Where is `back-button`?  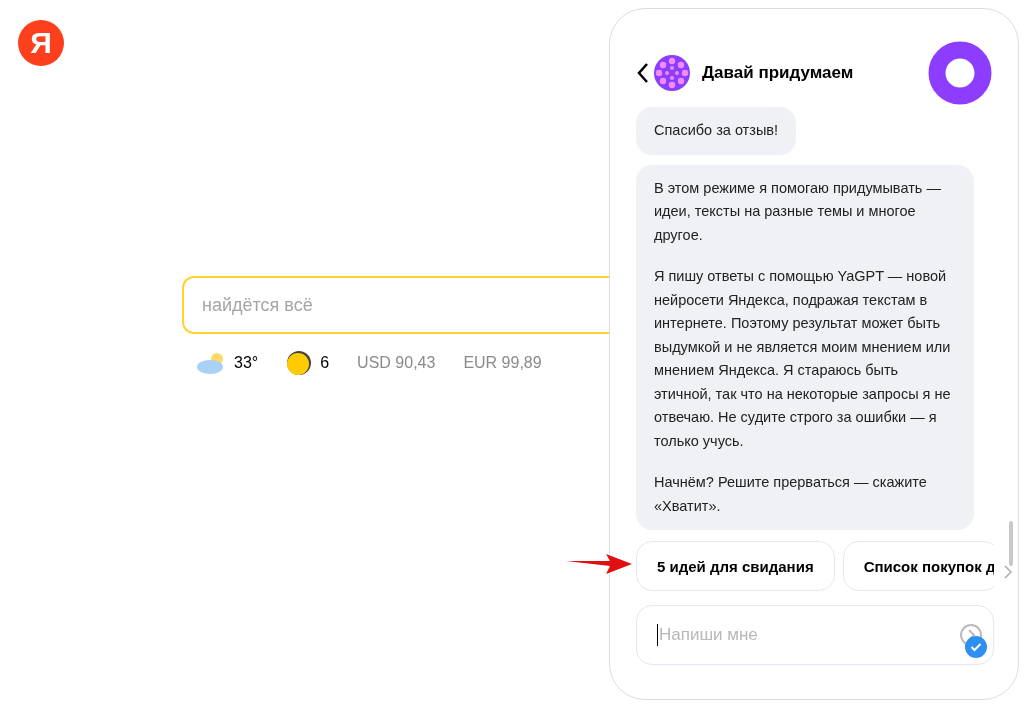 back-button is located at coordinates (643, 73).